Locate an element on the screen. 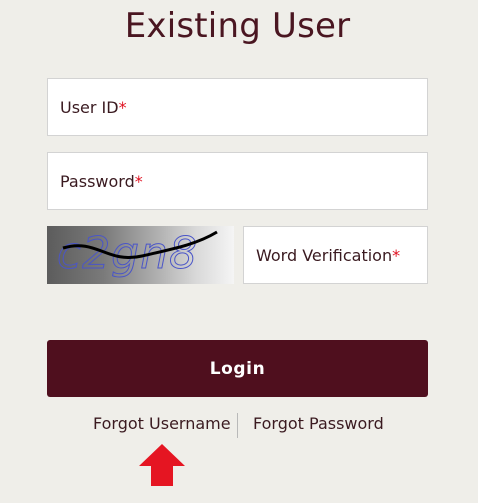 The image size is (478, 503). captcha-image: c2gn8 is located at coordinates (140, 255).